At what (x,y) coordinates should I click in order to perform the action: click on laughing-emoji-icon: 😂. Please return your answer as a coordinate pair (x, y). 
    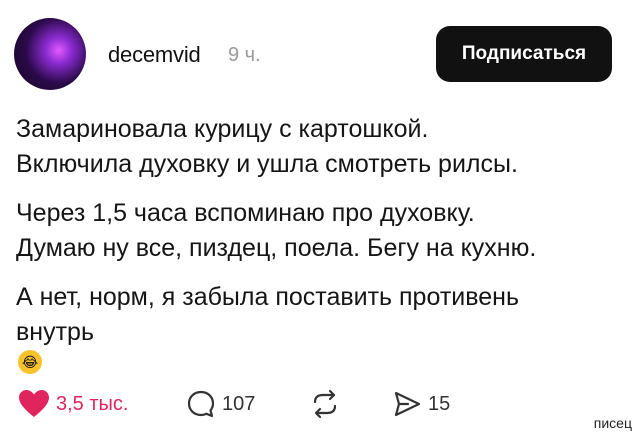
    Looking at the image, I should click on (30, 362).